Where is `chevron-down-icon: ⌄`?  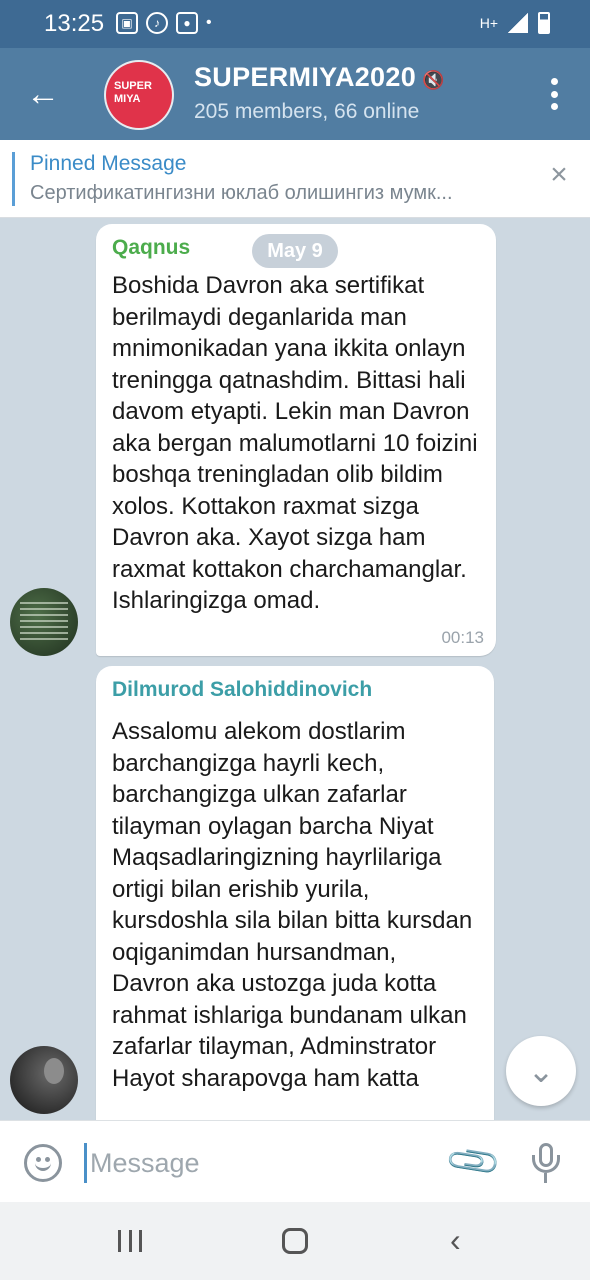
chevron-down-icon: ⌄ is located at coordinates (541, 1071).